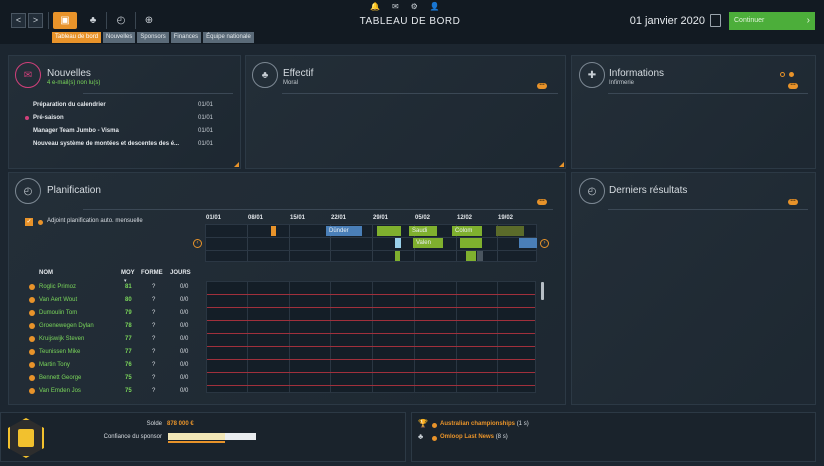 The height and width of the screenshot is (466, 824). I want to click on rider-row: Martin Tony 76? 0/0, so click(117, 365).